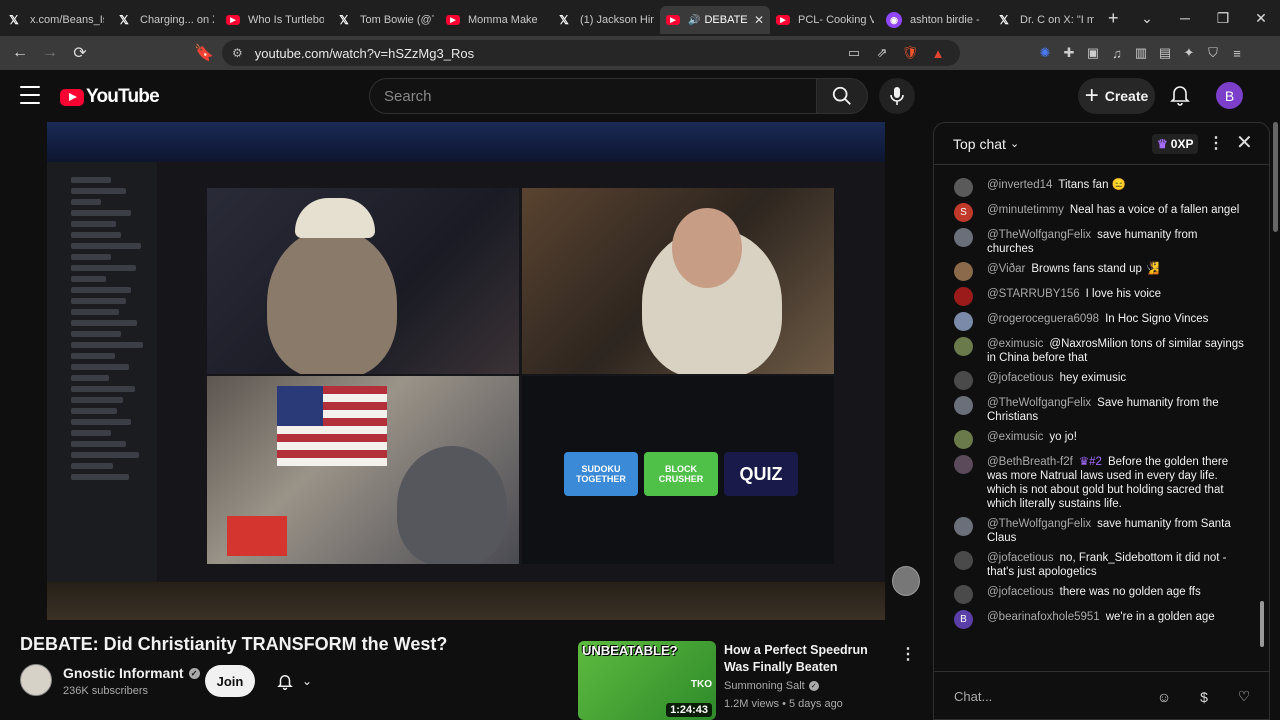 Image resolution: width=1280 pixels, height=720 pixels. I want to click on voice-search-button, so click(897, 96).